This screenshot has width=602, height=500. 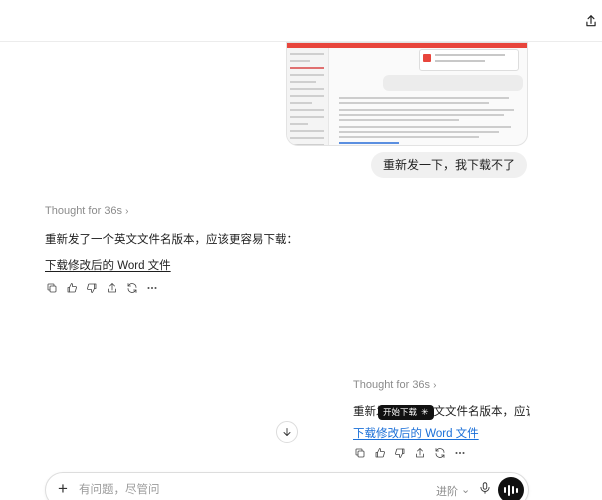 I want to click on drag-preview-thought-label: Thought for 36s, so click(x=392, y=385).